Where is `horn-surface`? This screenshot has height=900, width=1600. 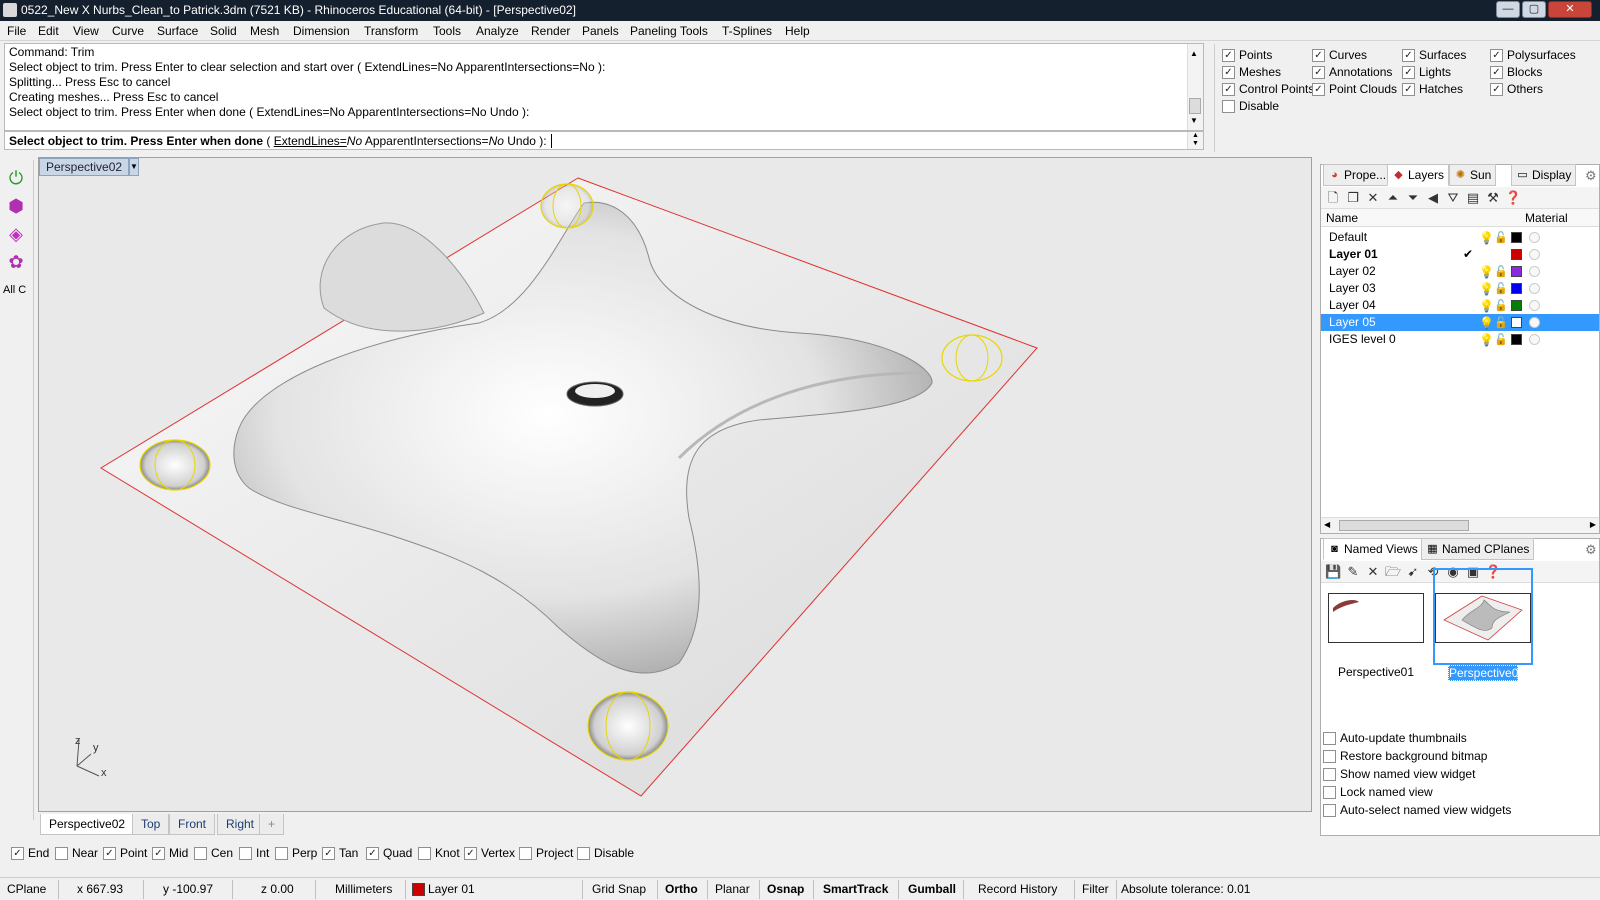
horn-surface is located at coordinates (402, 277).